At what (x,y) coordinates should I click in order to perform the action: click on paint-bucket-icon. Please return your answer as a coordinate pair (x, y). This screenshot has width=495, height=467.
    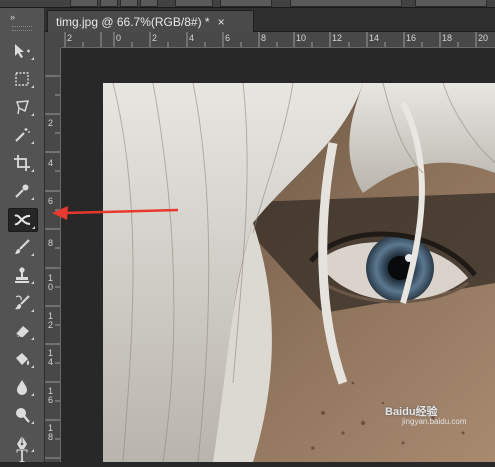
    Looking at the image, I should click on (22, 359).